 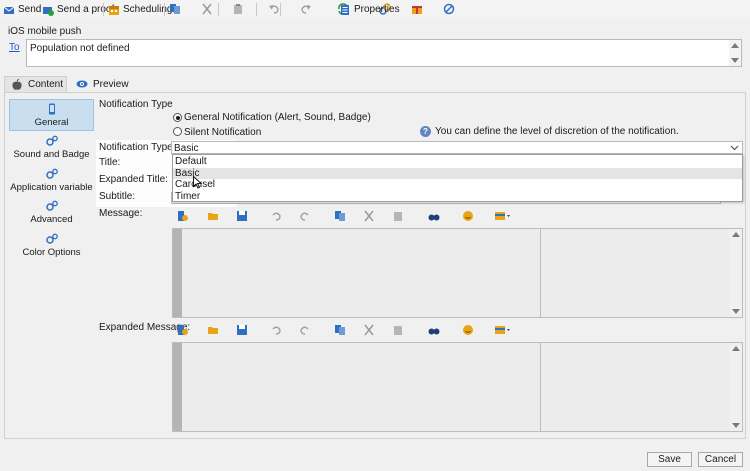 I want to click on sidebar-item-sound-and-badge: Sound and Badge, so click(x=51, y=149).